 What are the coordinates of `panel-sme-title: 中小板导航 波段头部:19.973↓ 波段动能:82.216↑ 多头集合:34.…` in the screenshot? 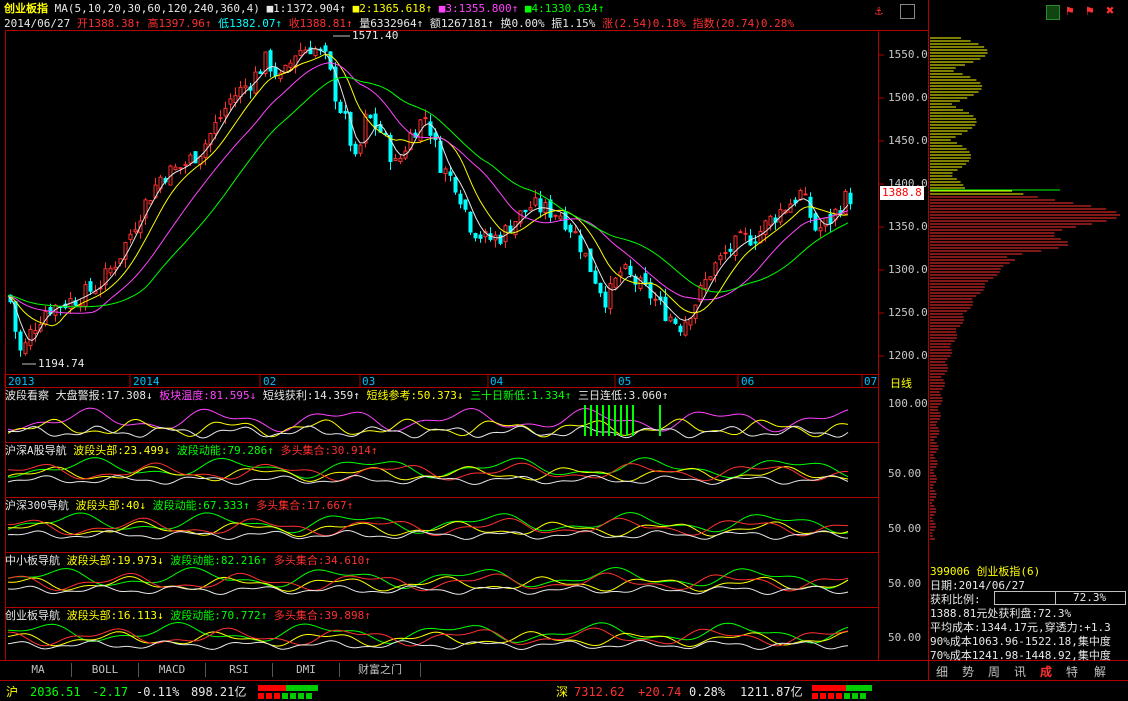 It's located at (188, 560).